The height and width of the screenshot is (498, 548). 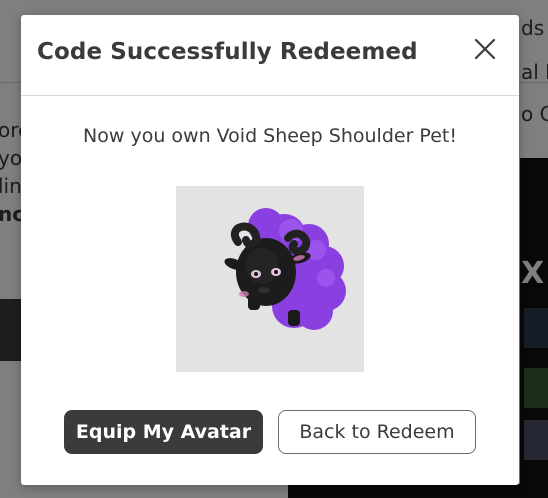 I want to click on close-icon, so click(x=485, y=49).